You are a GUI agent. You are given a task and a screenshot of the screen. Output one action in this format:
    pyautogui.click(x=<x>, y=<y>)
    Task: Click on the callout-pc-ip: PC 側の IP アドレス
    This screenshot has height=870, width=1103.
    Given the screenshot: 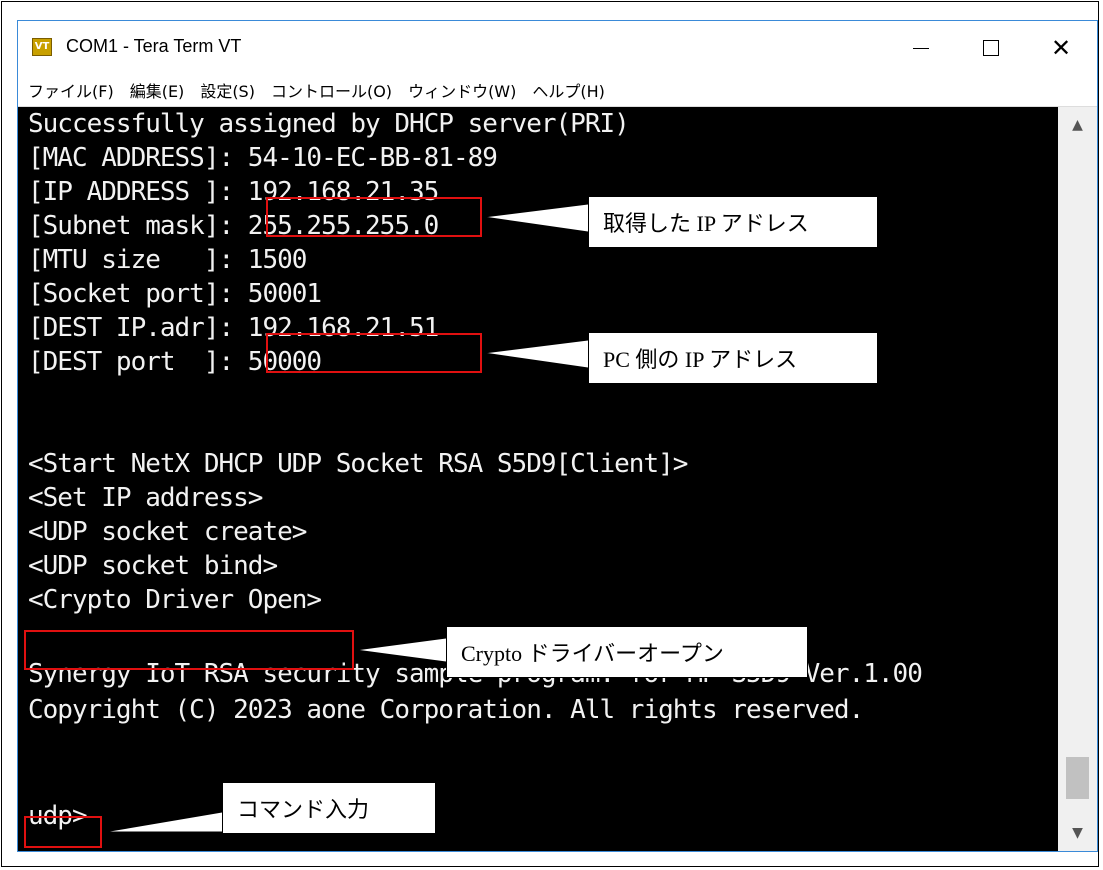 What is the action you would take?
    pyautogui.click(x=733, y=358)
    